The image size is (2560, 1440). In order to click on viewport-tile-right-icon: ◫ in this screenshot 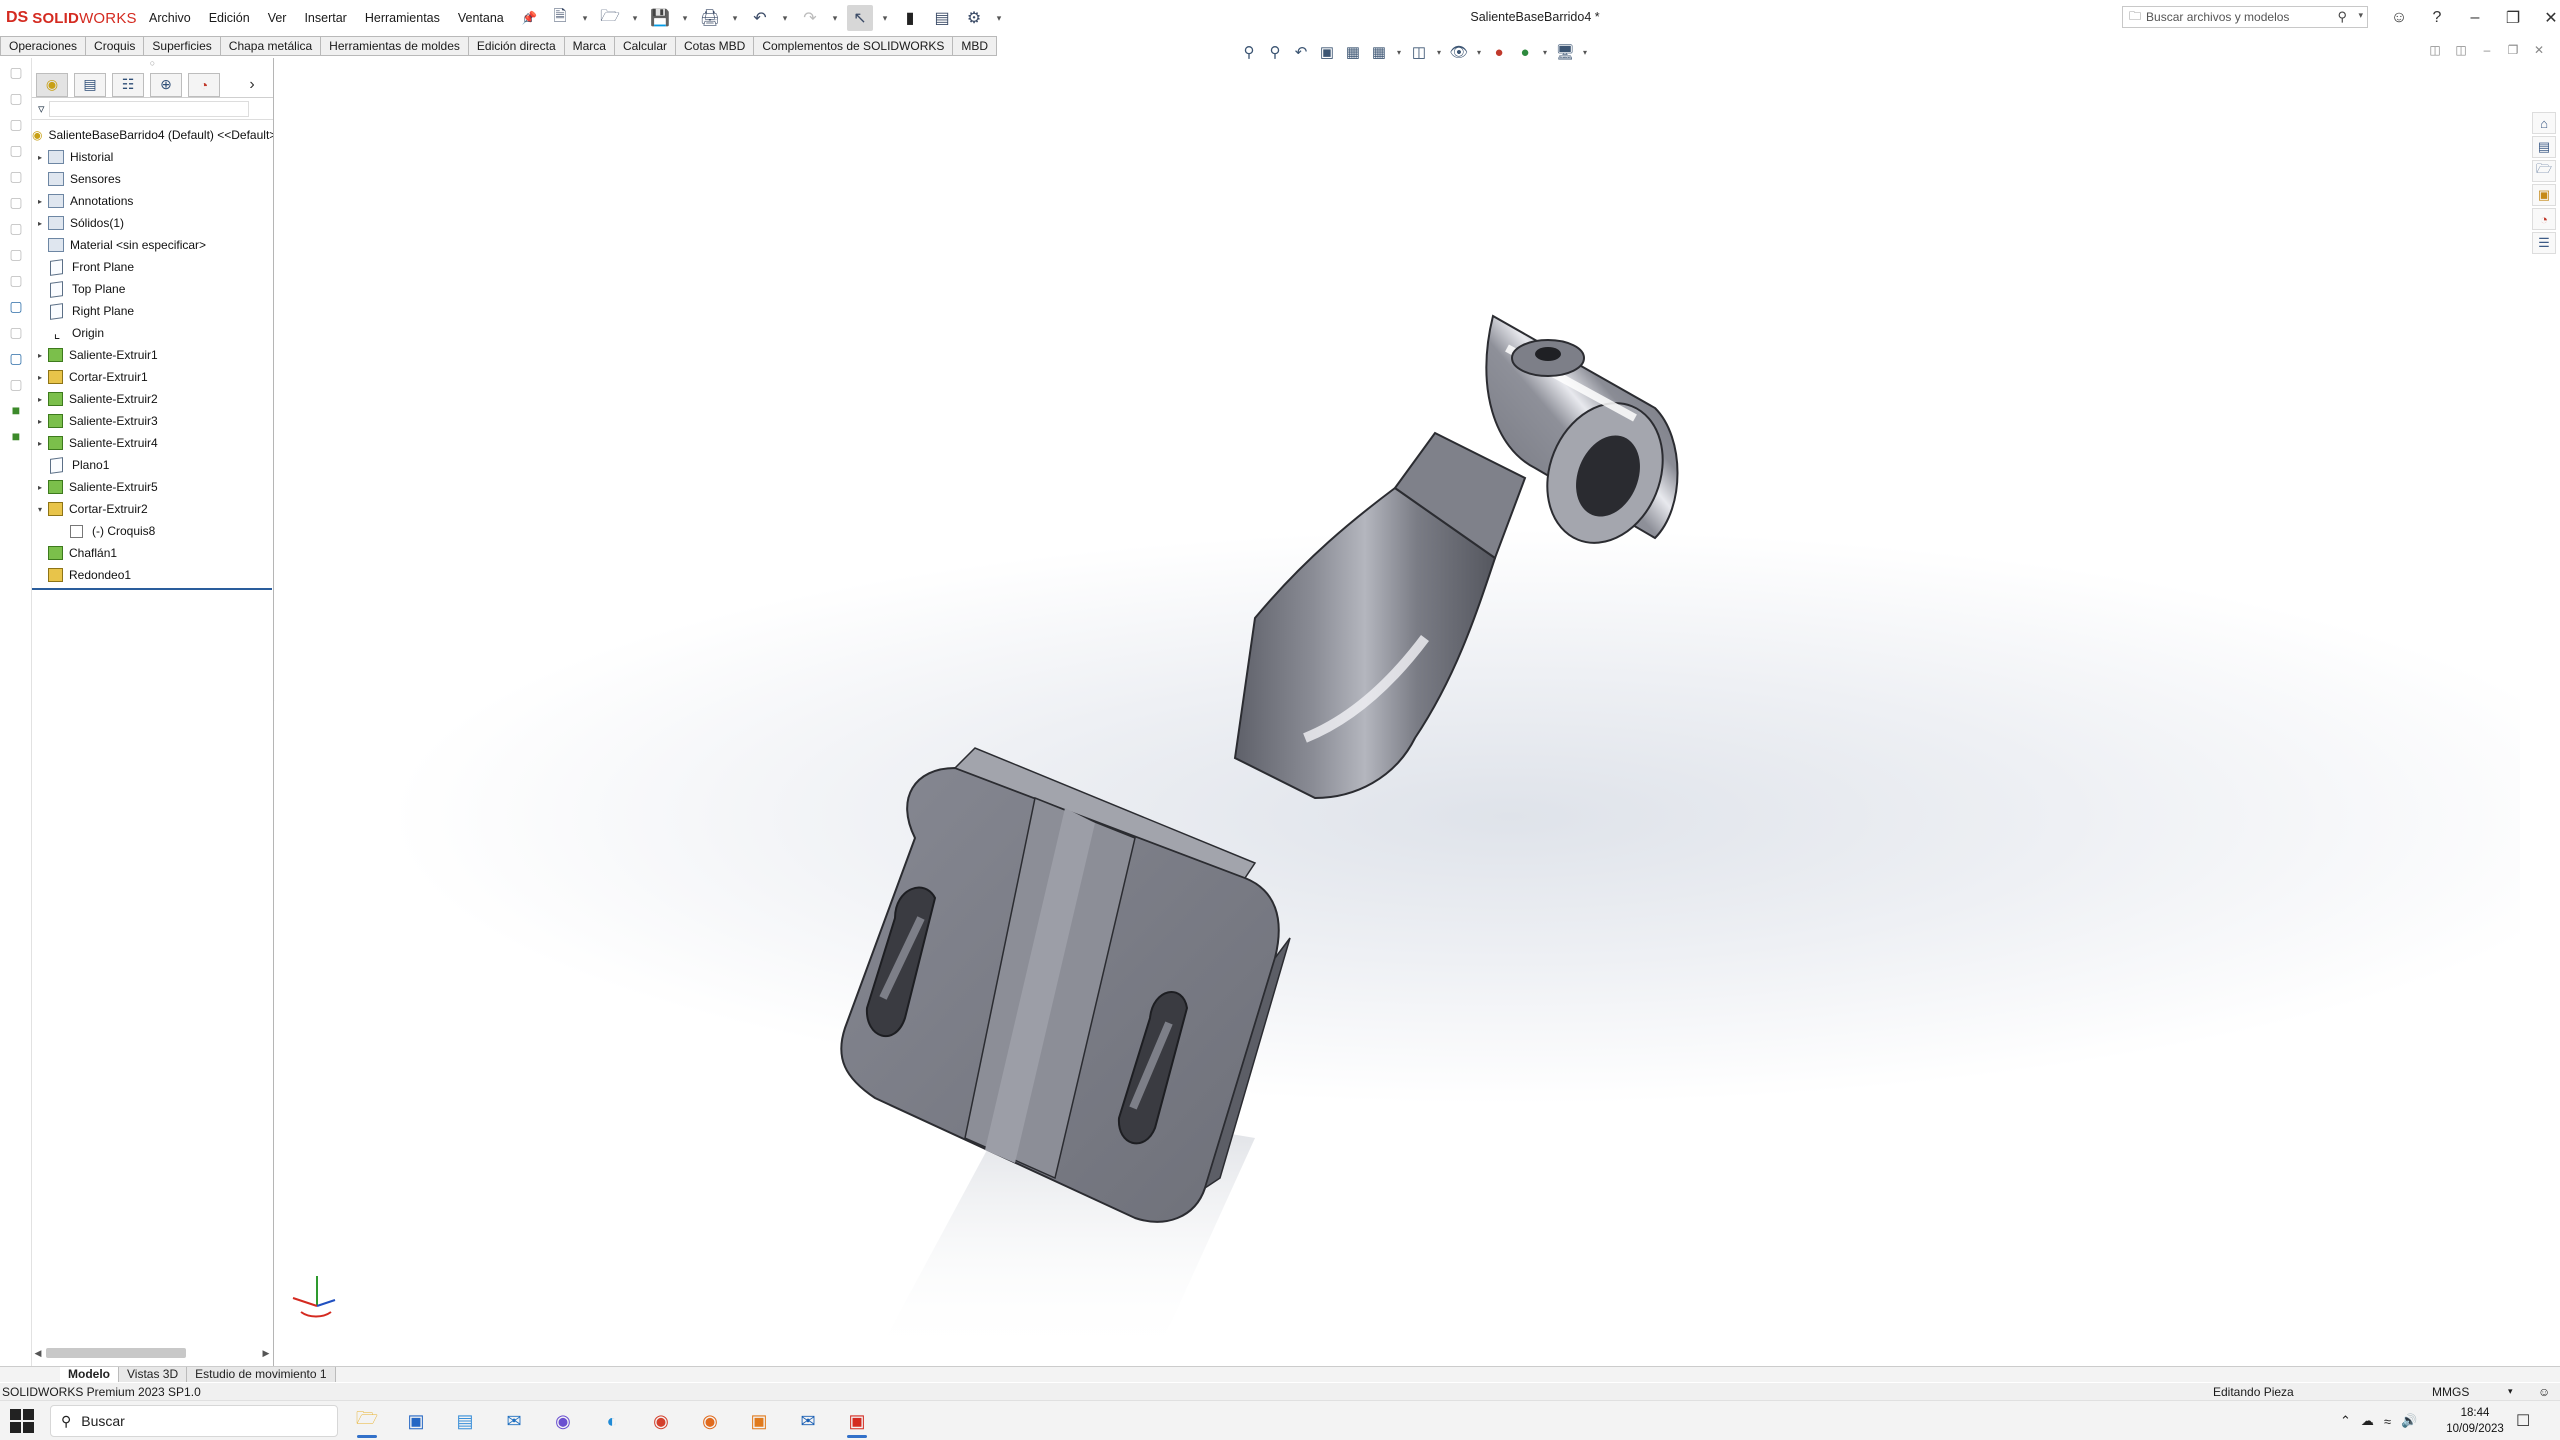, I will do `click(2461, 50)`.